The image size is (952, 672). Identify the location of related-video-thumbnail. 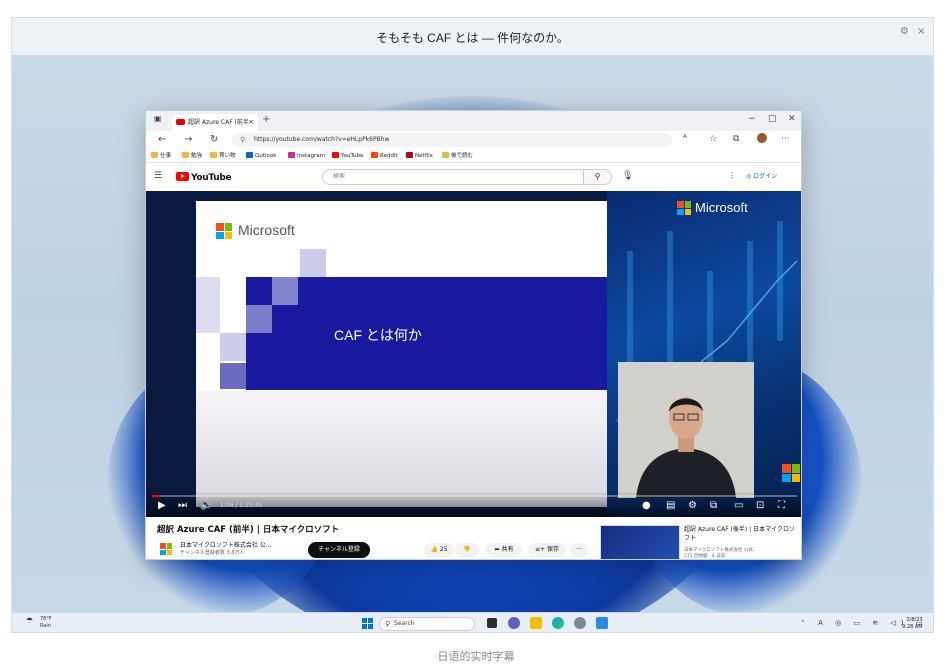
(640, 542).